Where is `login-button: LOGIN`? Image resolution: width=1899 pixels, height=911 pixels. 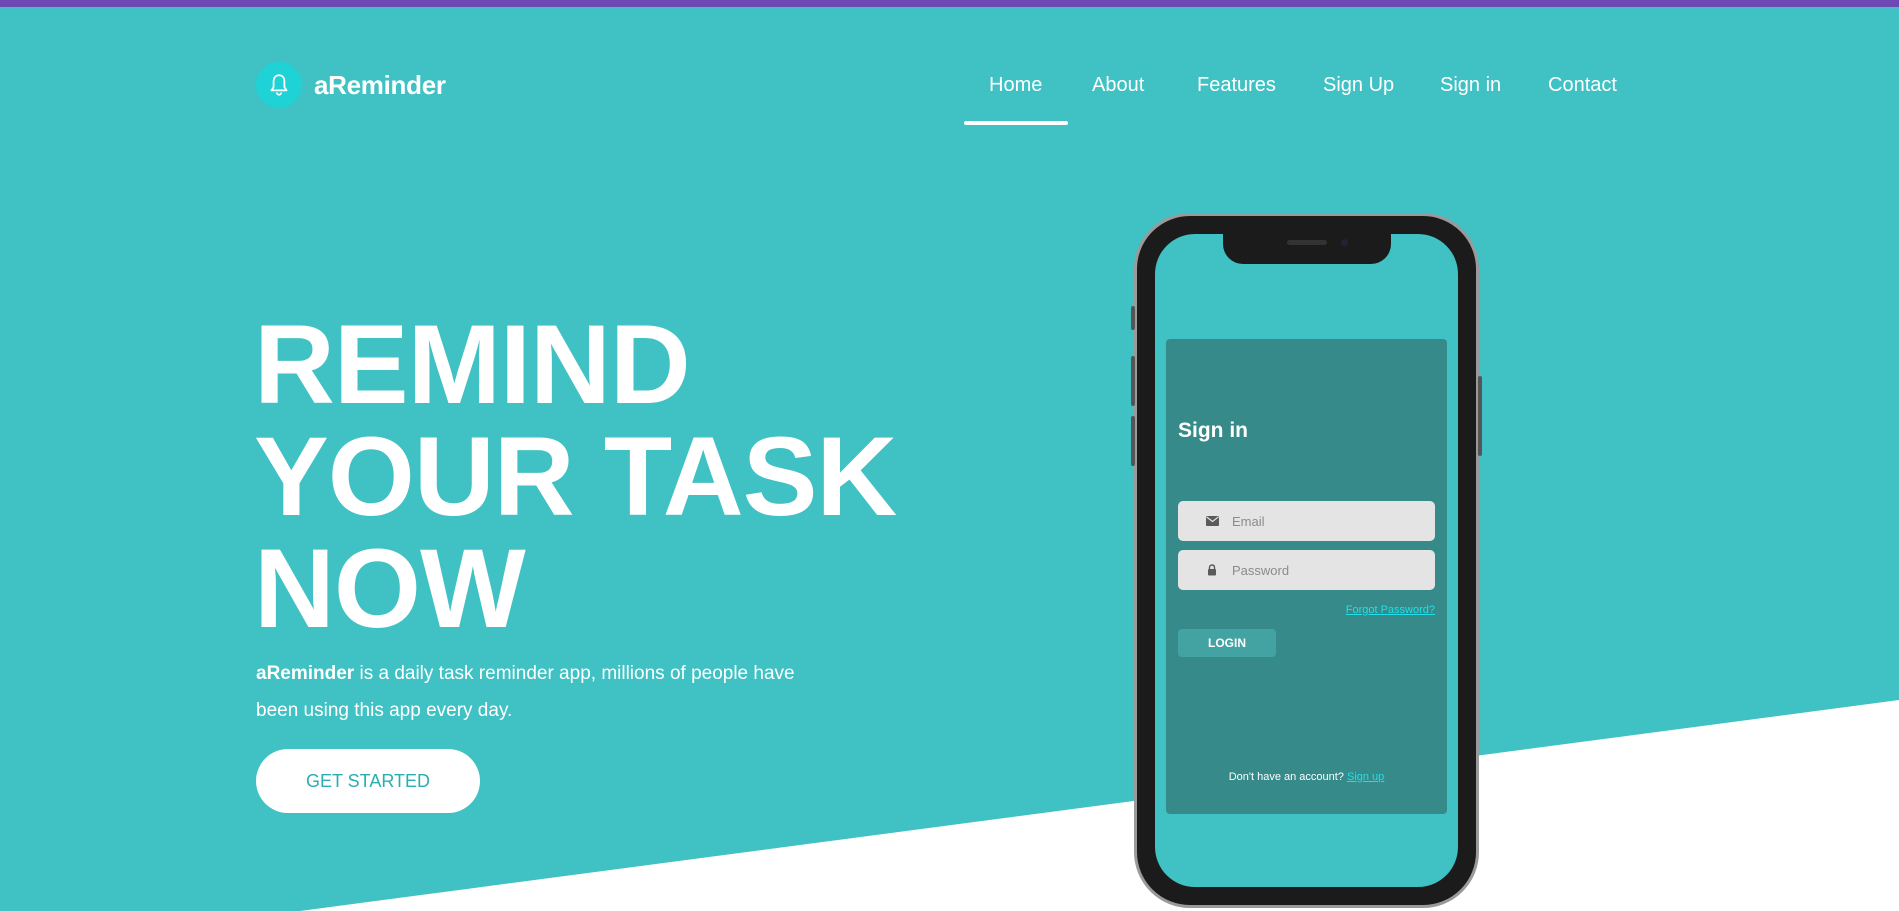 login-button: LOGIN is located at coordinates (1227, 643).